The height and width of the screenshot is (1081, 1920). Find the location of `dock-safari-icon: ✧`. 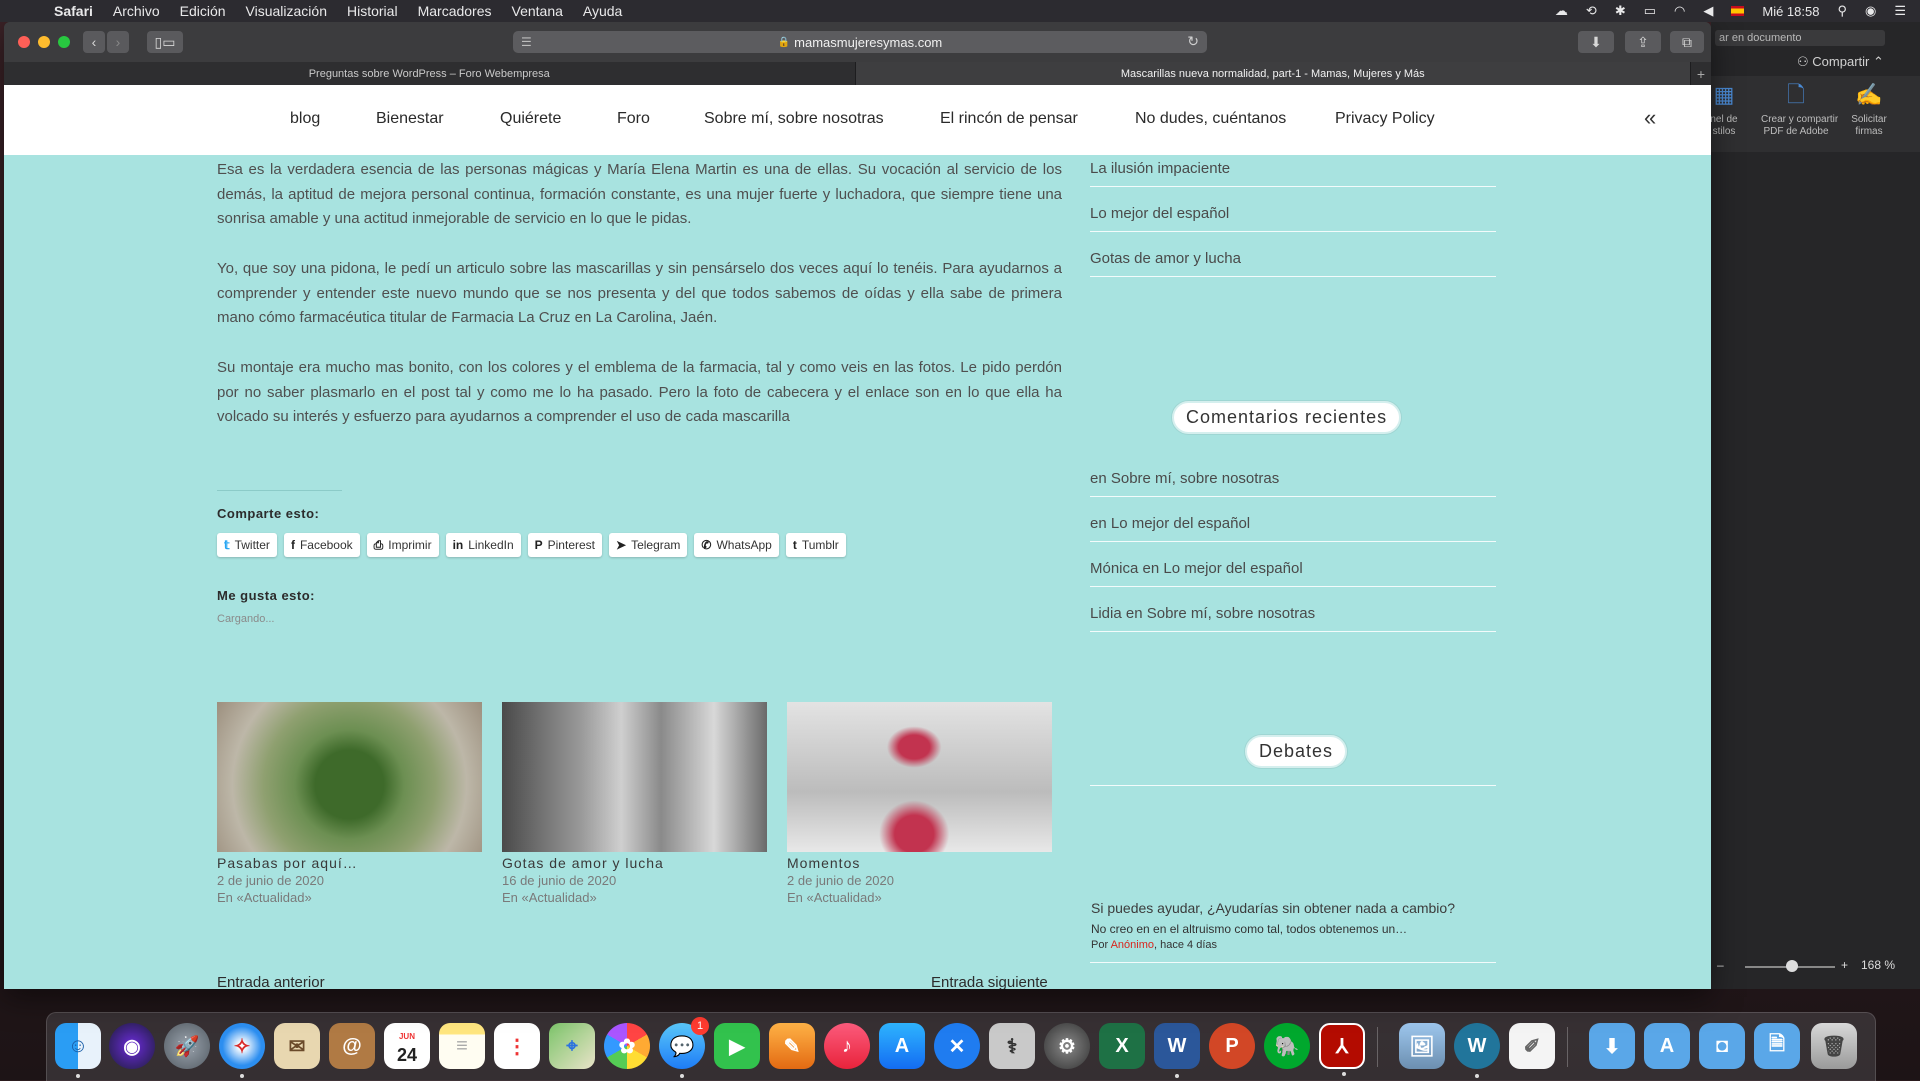

dock-safari-icon: ✧ is located at coordinates (242, 1050).